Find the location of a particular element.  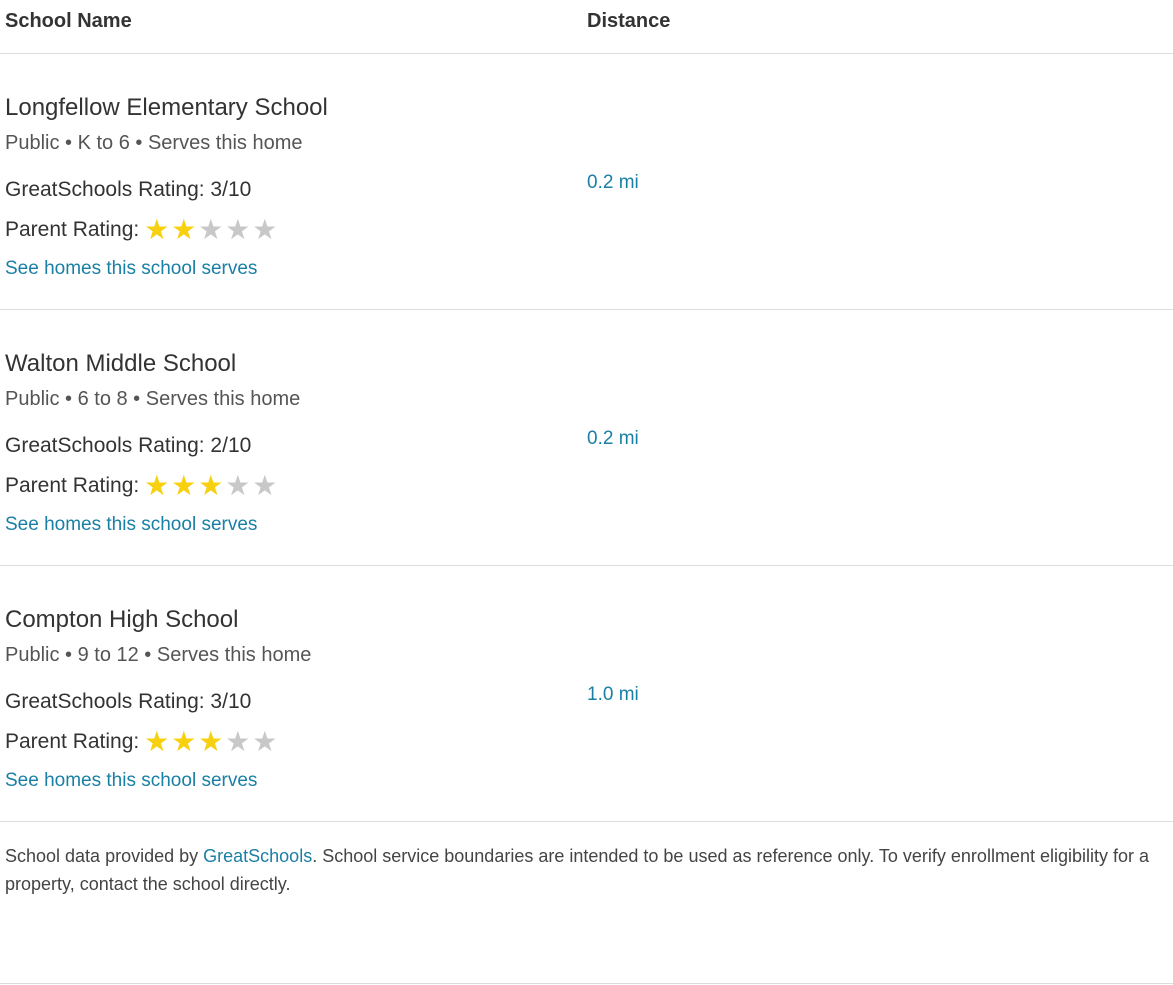

distance-column-header: Distance is located at coordinates (629, 21).